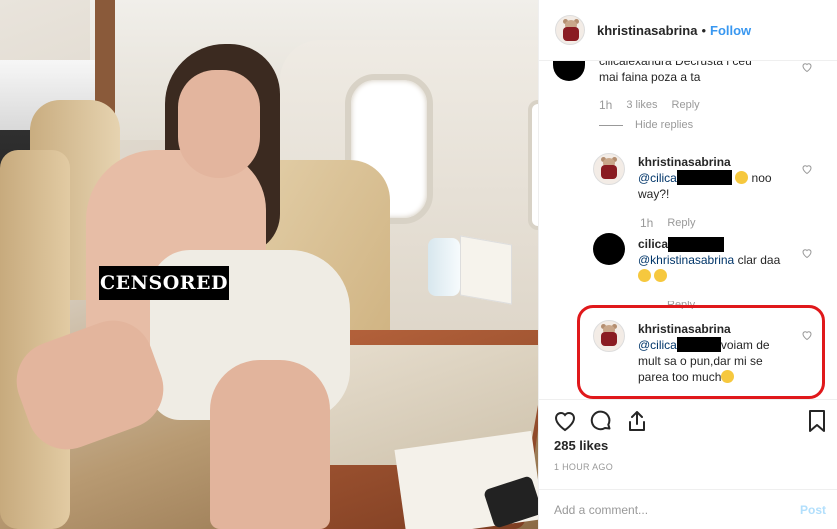  Describe the element at coordinates (583, 467) in the screenshot. I see `post-timestamp: 1 HOUR AGO` at that location.